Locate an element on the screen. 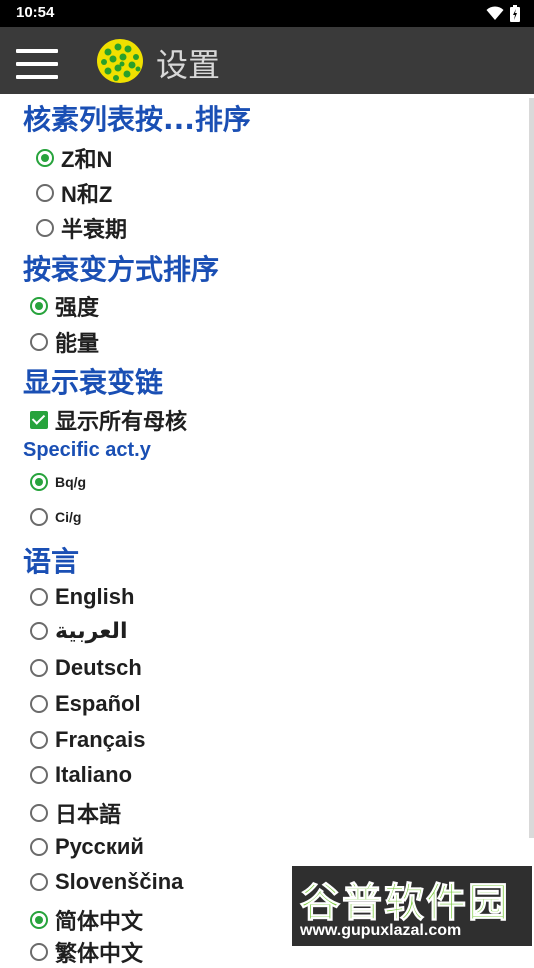 The width and height of the screenshot is (534, 968). option-label: Deutsch is located at coordinates (98, 667).